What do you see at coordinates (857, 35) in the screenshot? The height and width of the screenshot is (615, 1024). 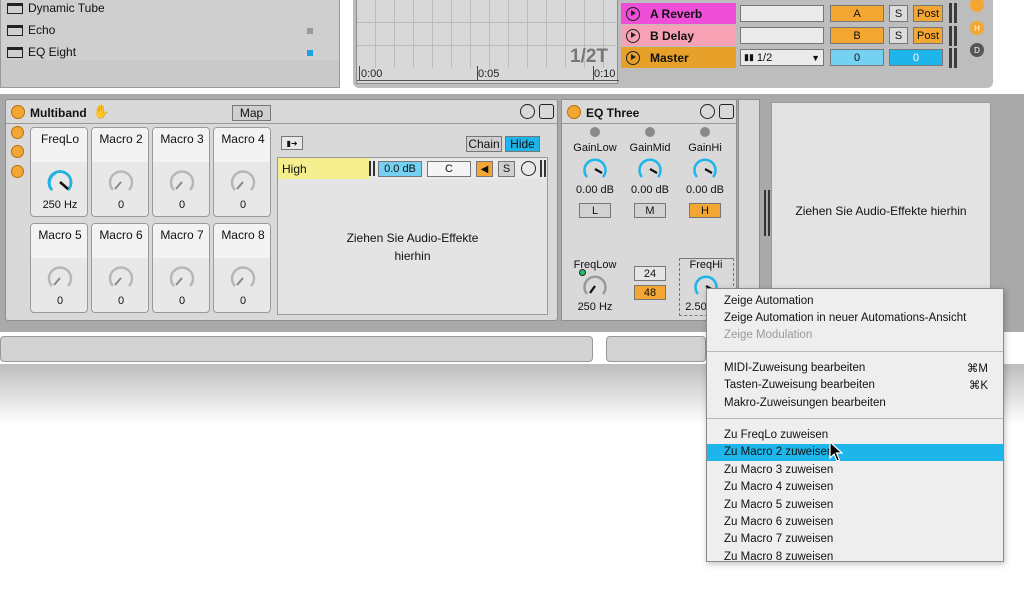 I see `send-button-b: B` at bounding box center [857, 35].